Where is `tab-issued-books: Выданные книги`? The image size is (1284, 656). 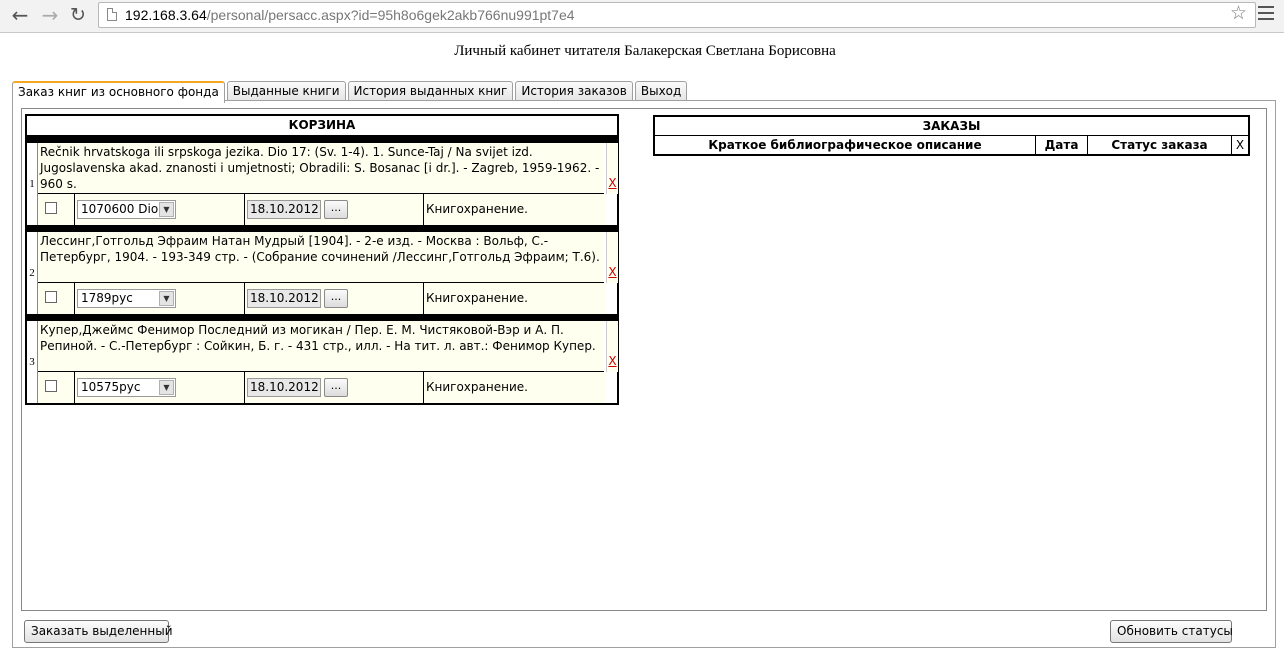
tab-issued-books: Выданные книги is located at coordinates (286, 90).